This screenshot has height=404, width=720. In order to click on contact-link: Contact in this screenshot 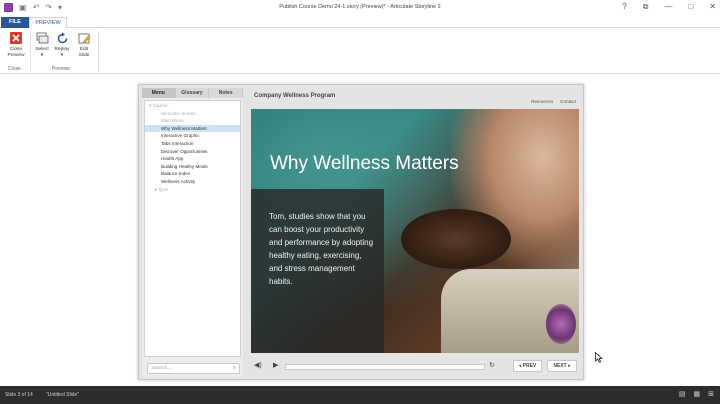, I will do `click(568, 101)`.